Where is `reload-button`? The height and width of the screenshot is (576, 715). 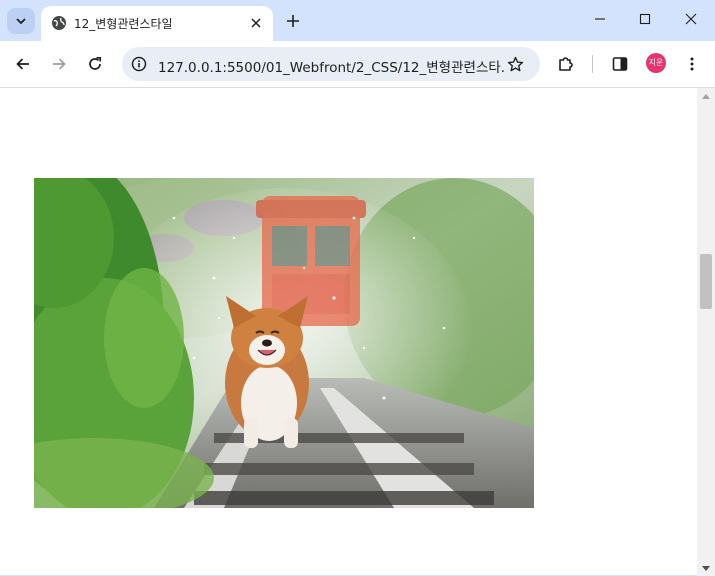
reload-button is located at coordinates (95, 64).